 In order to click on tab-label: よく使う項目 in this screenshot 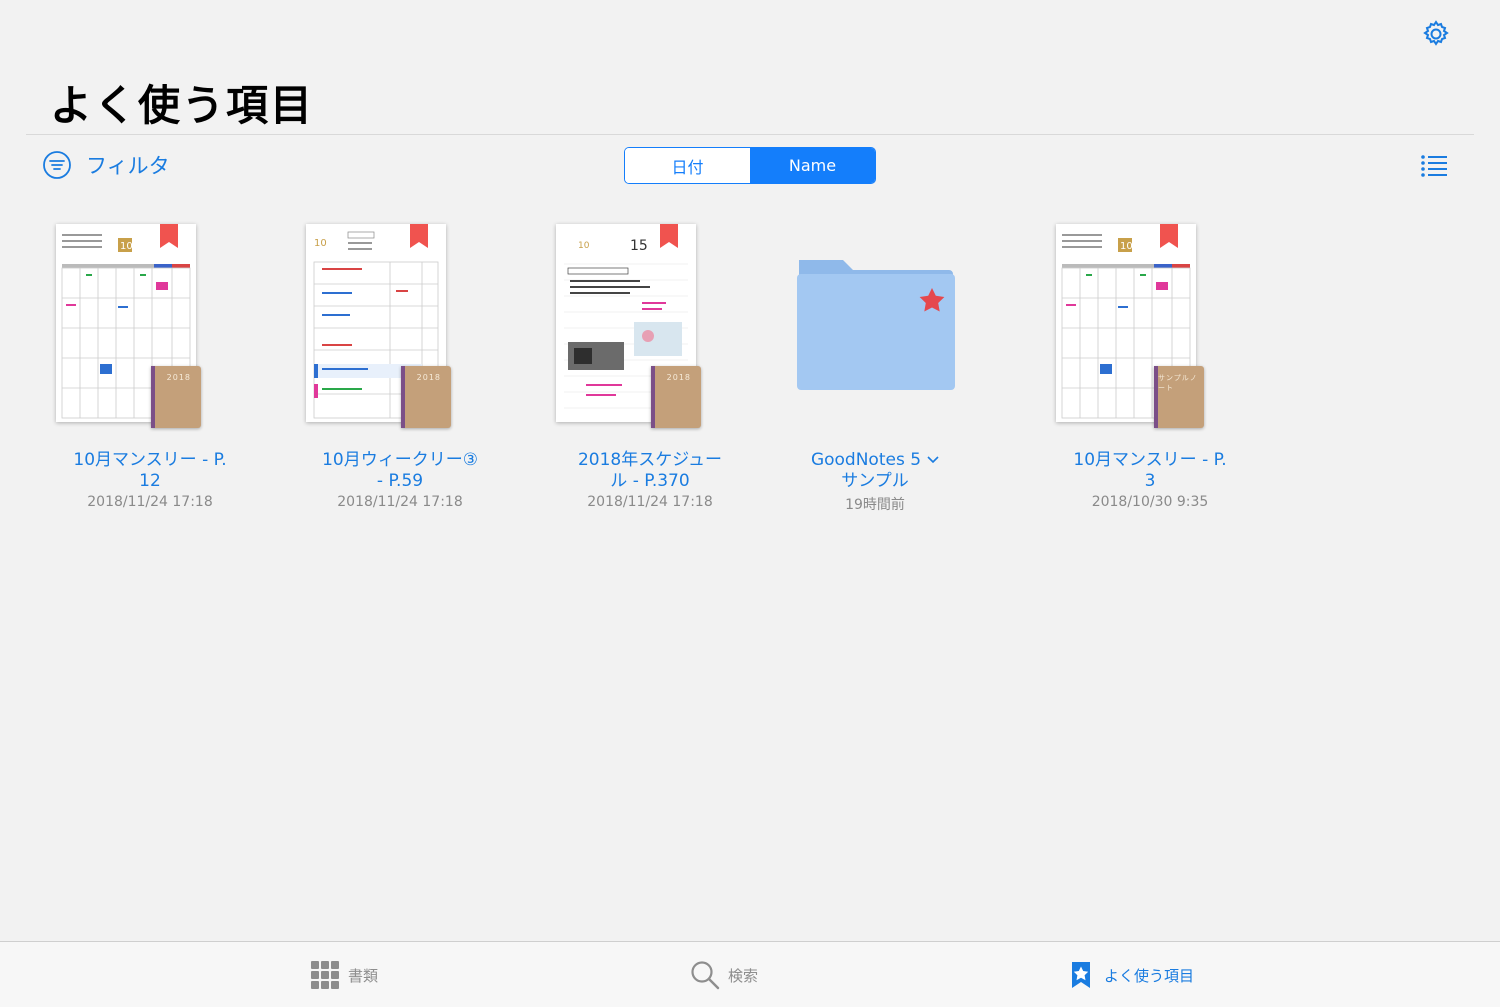, I will do `click(1149, 975)`.